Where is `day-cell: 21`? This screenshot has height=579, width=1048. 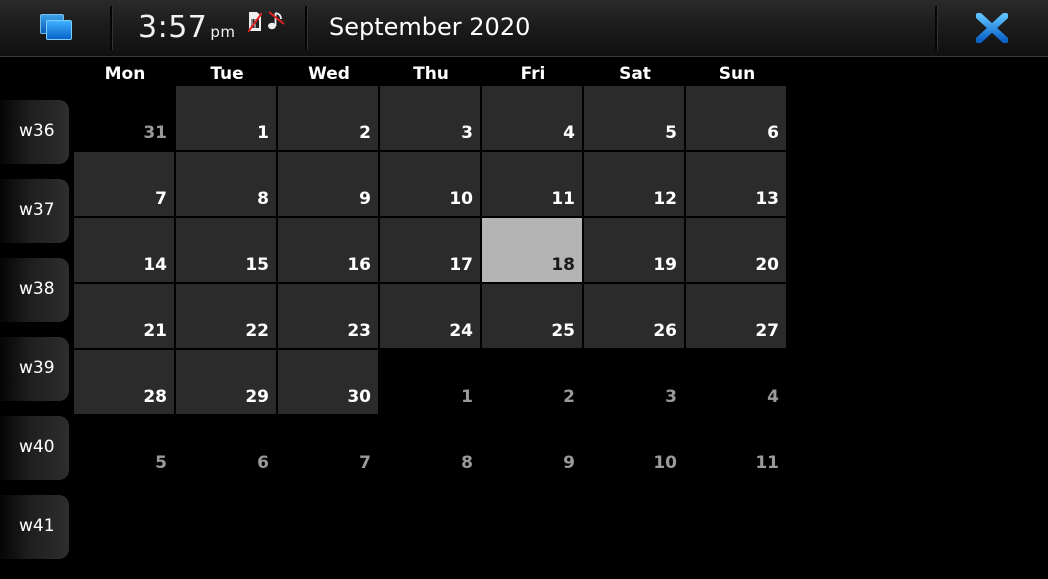
day-cell: 21 is located at coordinates (124, 316).